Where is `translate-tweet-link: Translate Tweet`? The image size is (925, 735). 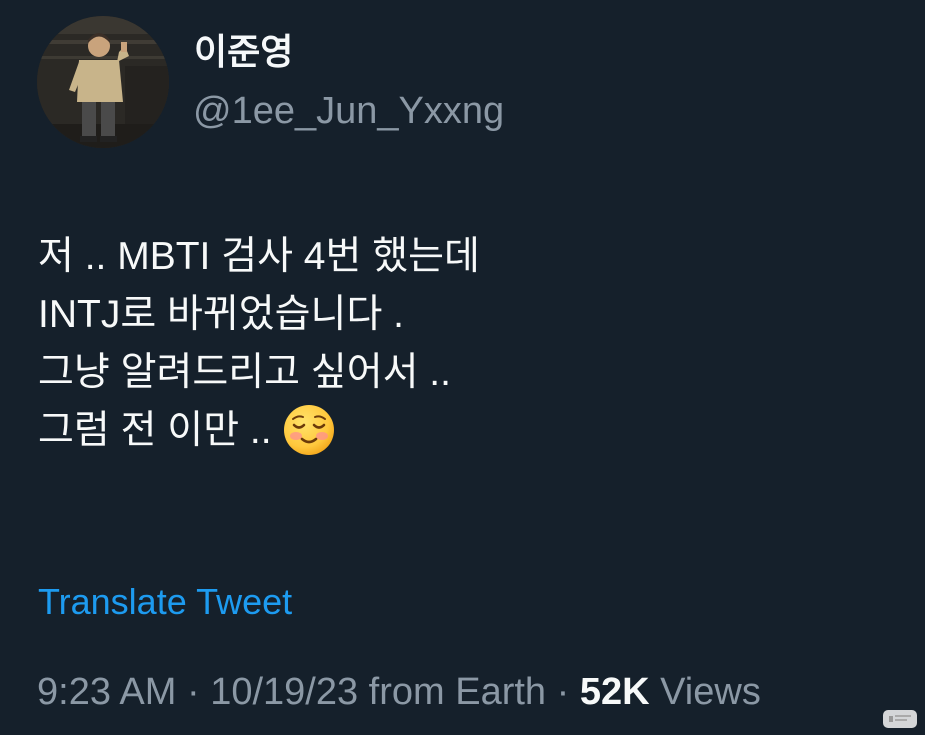
translate-tweet-link: Translate Tweet is located at coordinates (165, 602).